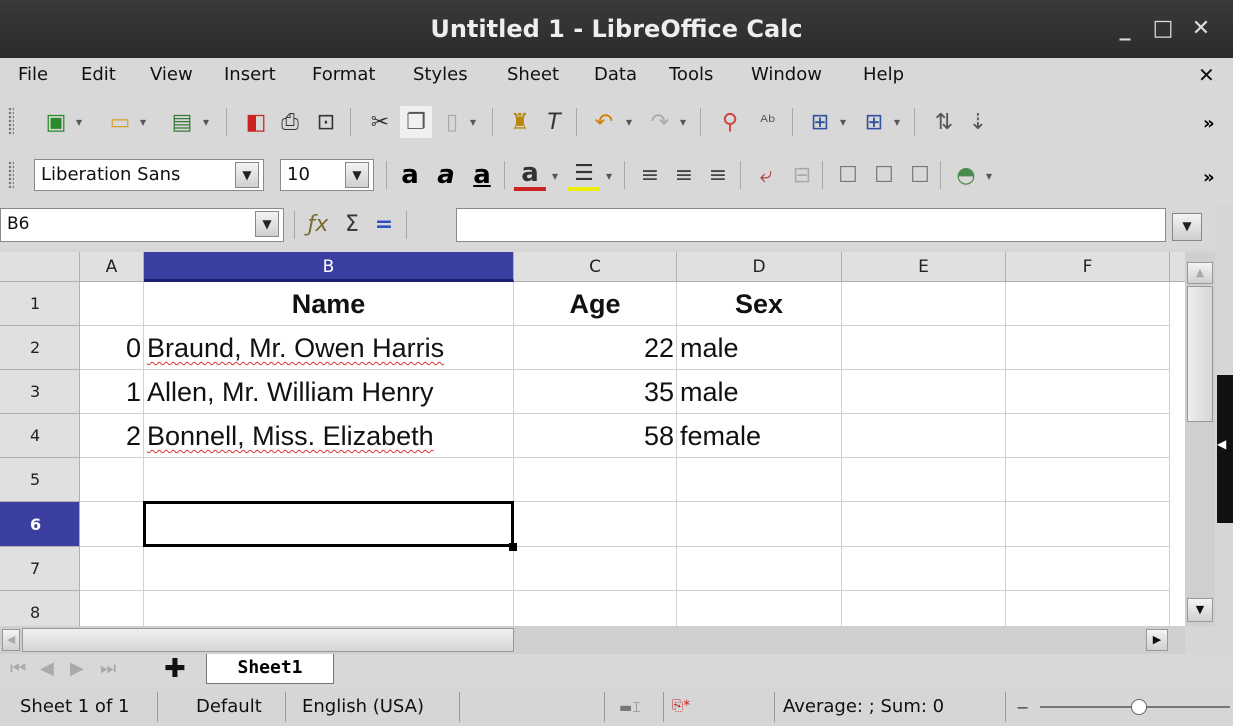 This screenshot has width=1233, height=726. Describe the element at coordinates (786, 75) in the screenshot. I see `menu-window: Window` at that location.